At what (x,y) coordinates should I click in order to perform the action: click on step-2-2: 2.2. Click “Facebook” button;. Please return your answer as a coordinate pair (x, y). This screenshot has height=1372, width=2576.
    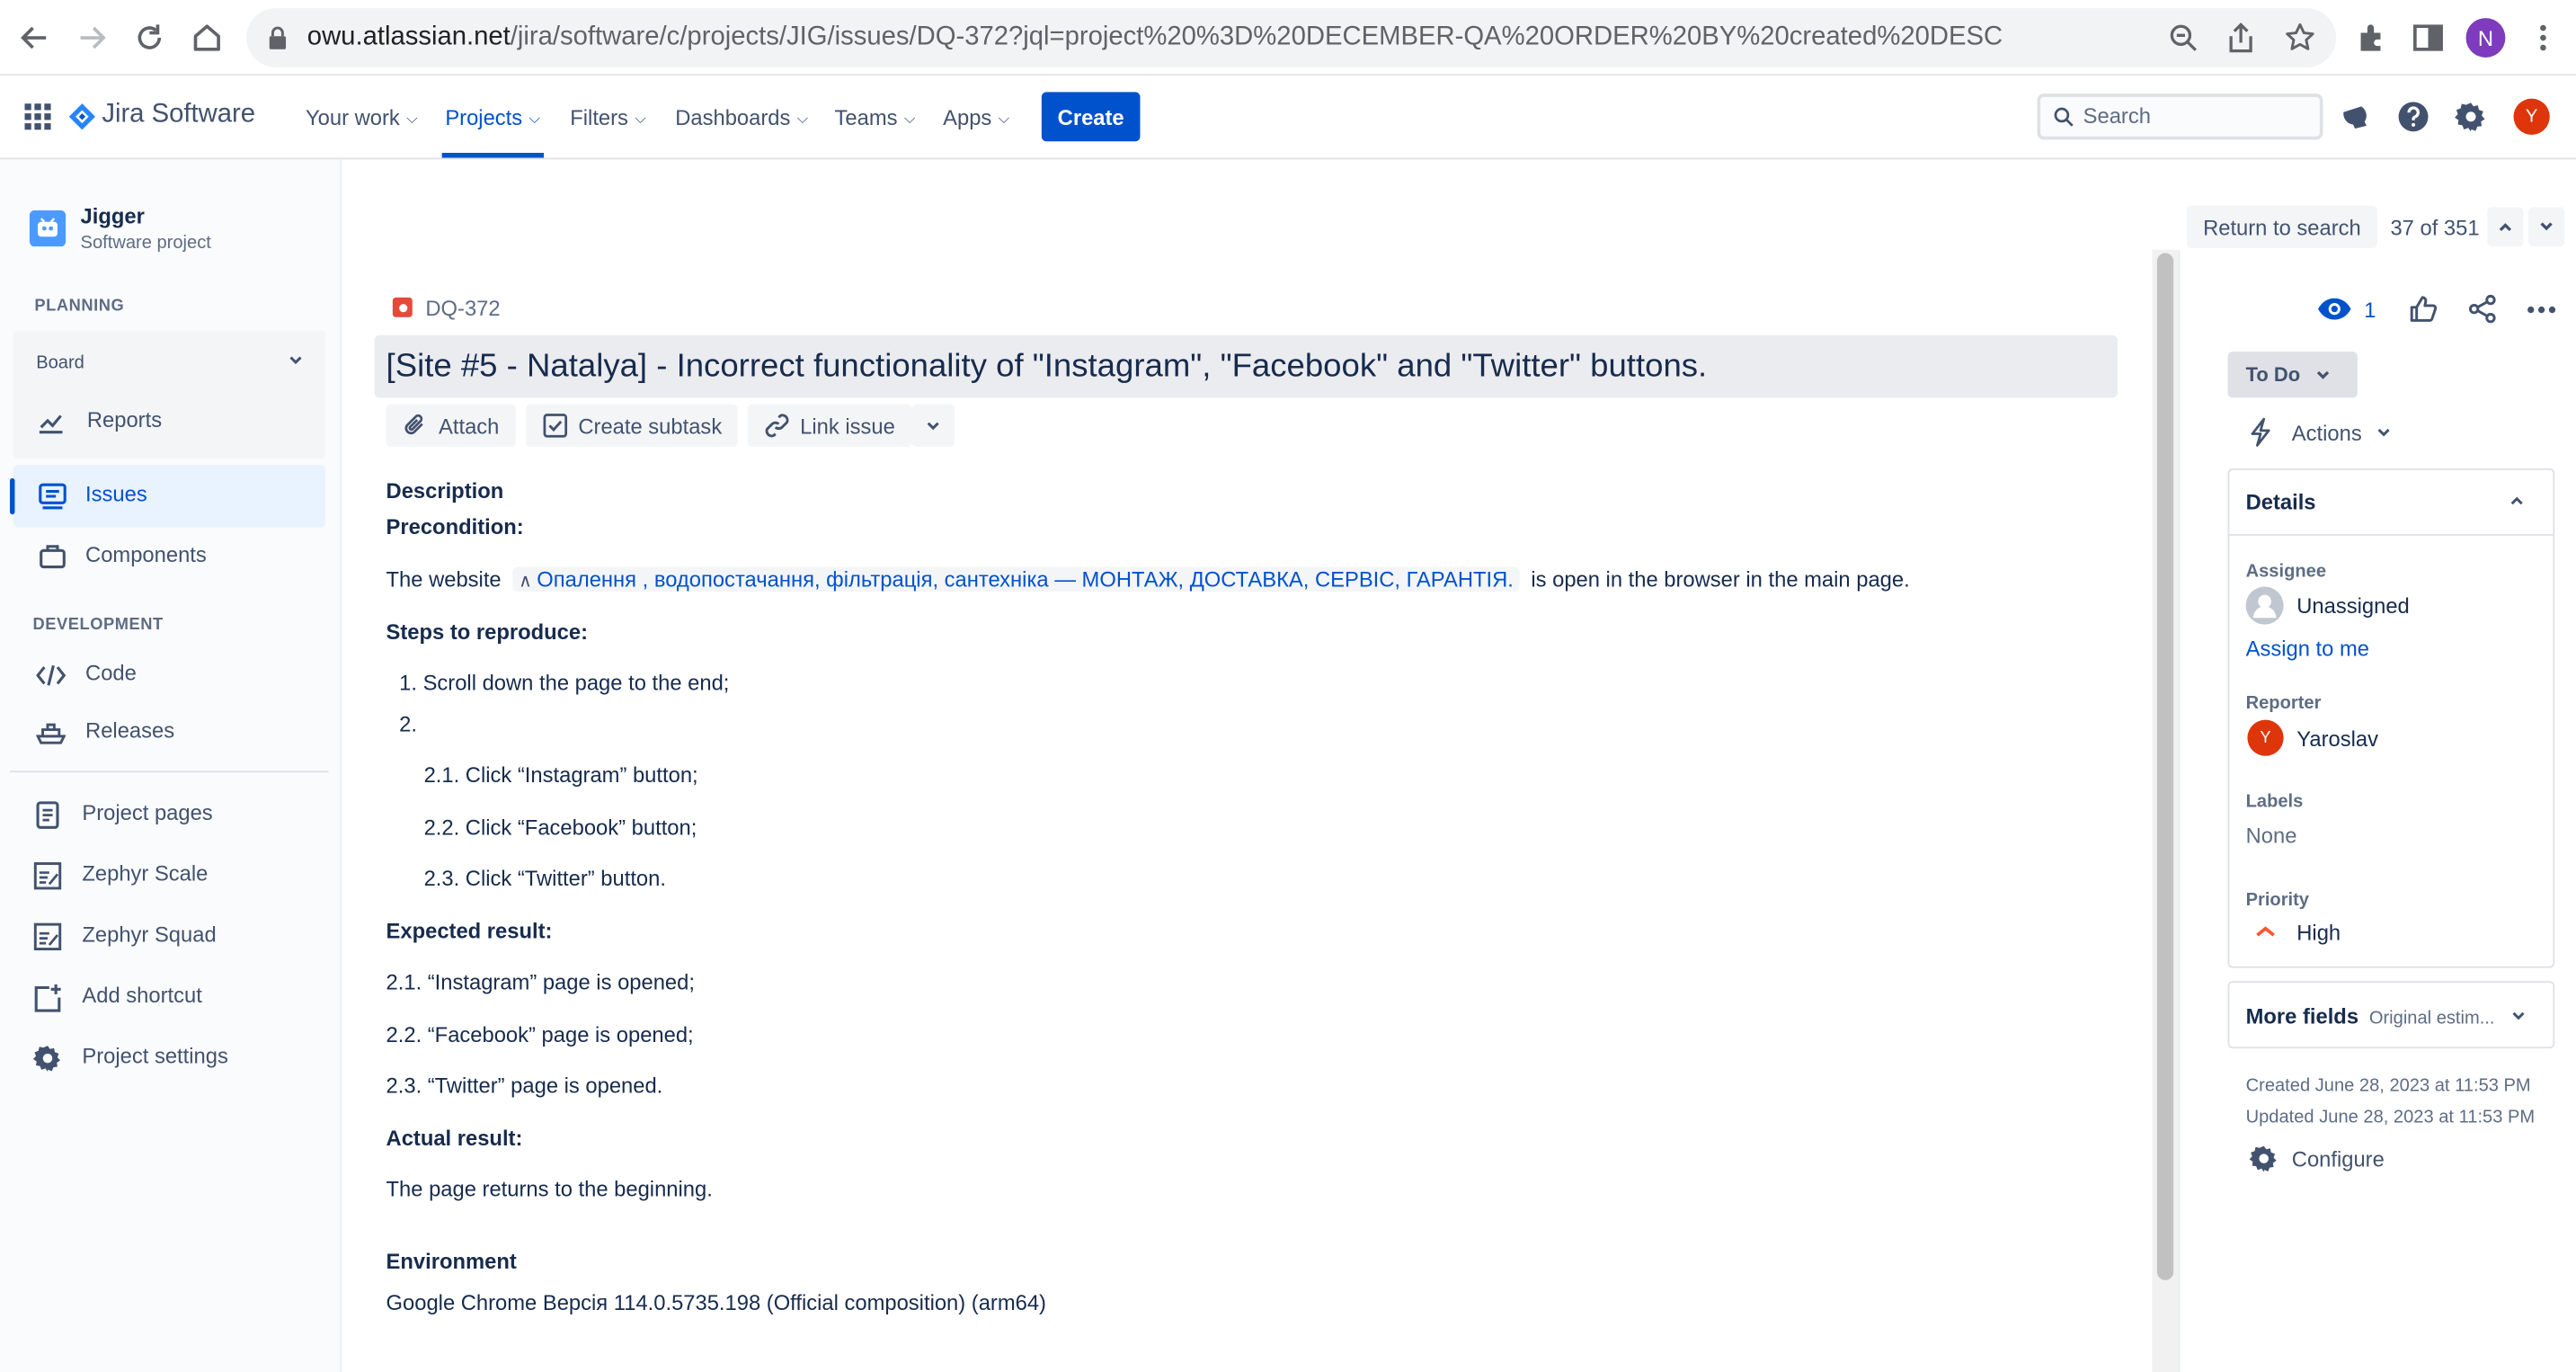
    Looking at the image, I should click on (560, 828).